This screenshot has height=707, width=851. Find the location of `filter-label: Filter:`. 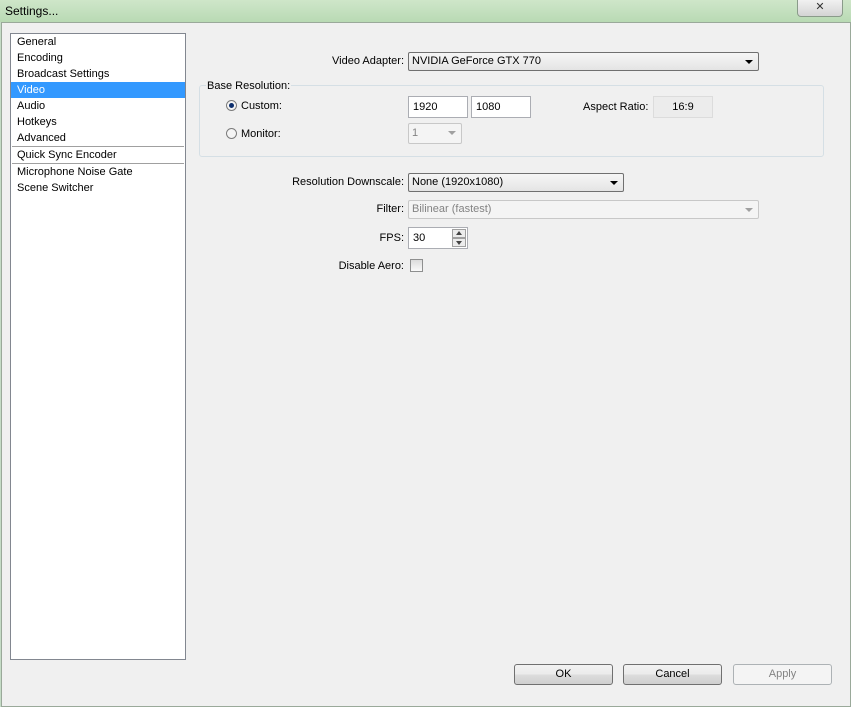

filter-label: Filter: is located at coordinates (390, 209).